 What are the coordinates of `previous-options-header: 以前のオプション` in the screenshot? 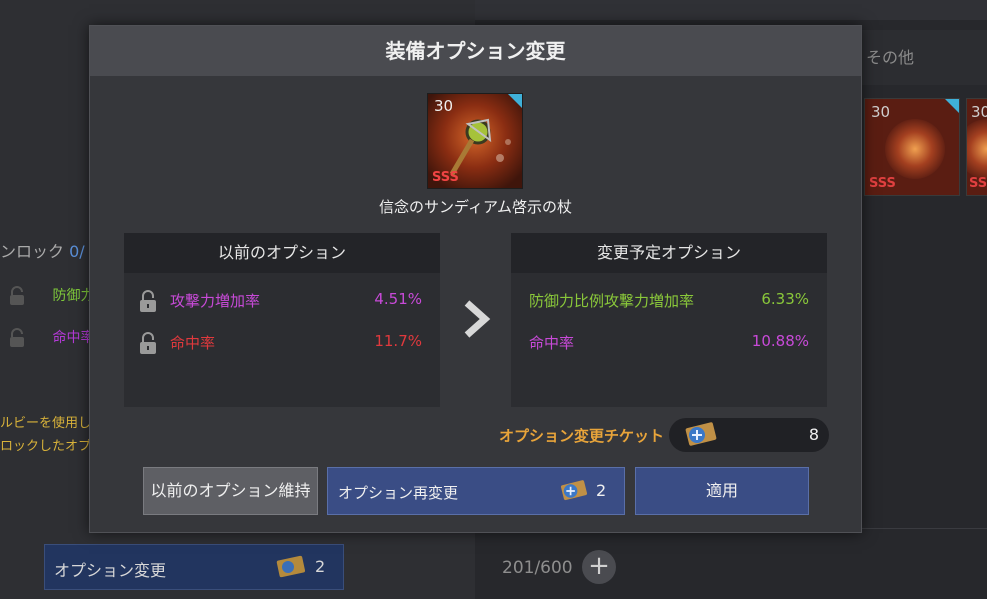 It's located at (282, 253).